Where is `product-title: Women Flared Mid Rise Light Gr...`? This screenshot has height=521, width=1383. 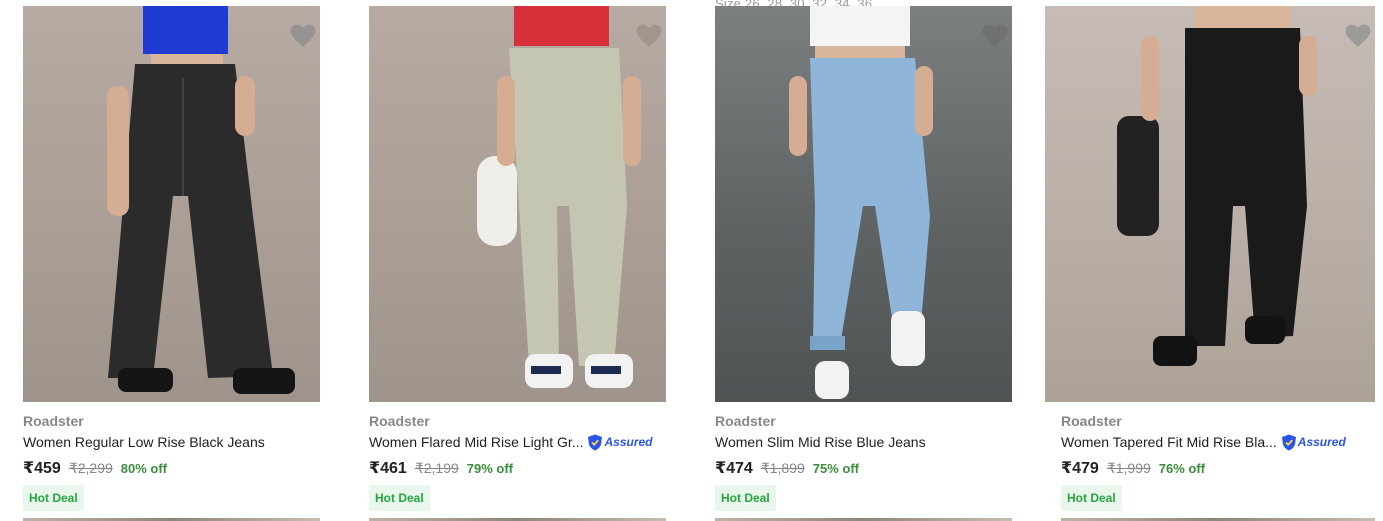
product-title: Women Flared Mid Rise Light Gr... is located at coordinates (476, 442).